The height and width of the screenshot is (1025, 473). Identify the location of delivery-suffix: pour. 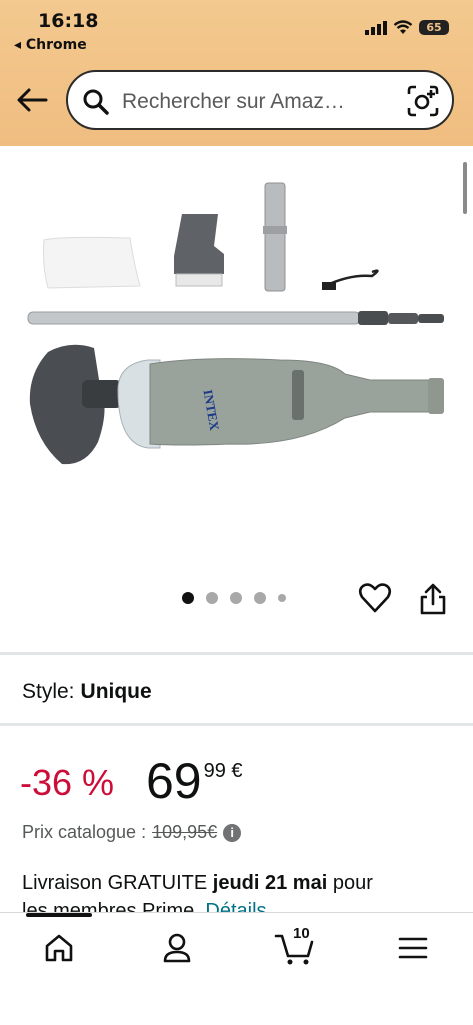
(350, 883).